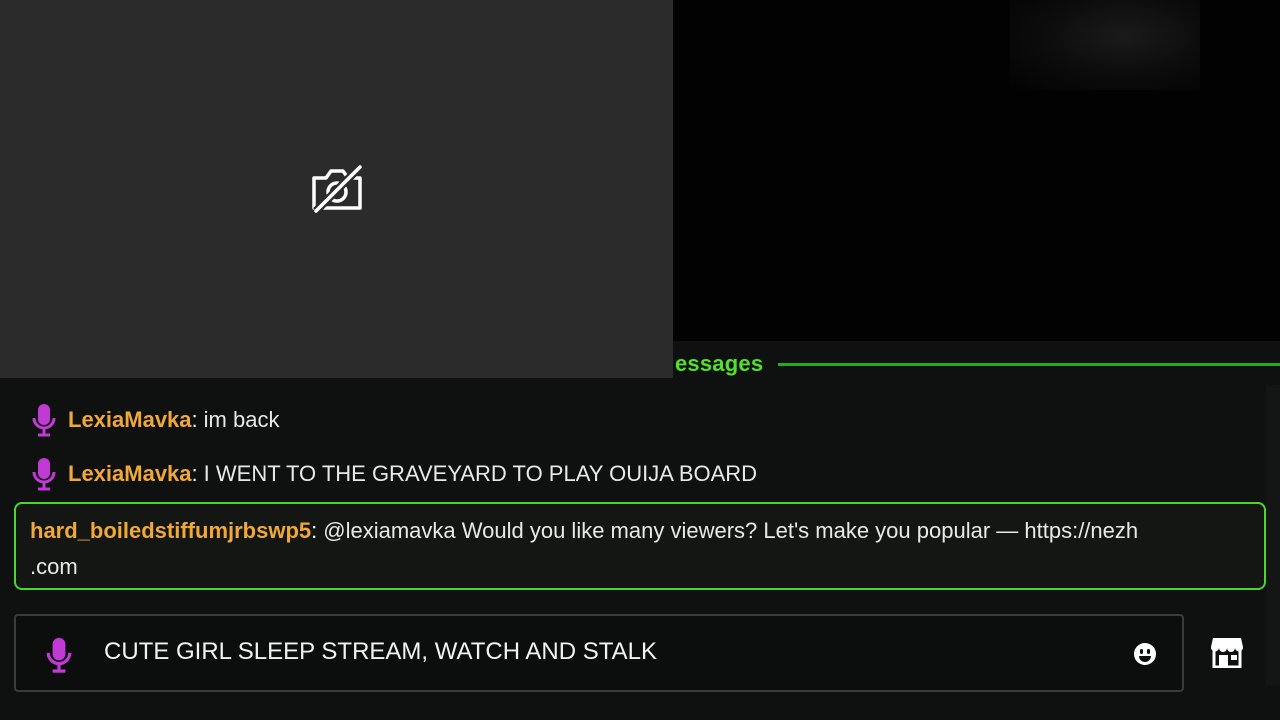 The width and height of the screenshot is (1280, 720). I want to click on chat-text: im back, so click(241, 419).